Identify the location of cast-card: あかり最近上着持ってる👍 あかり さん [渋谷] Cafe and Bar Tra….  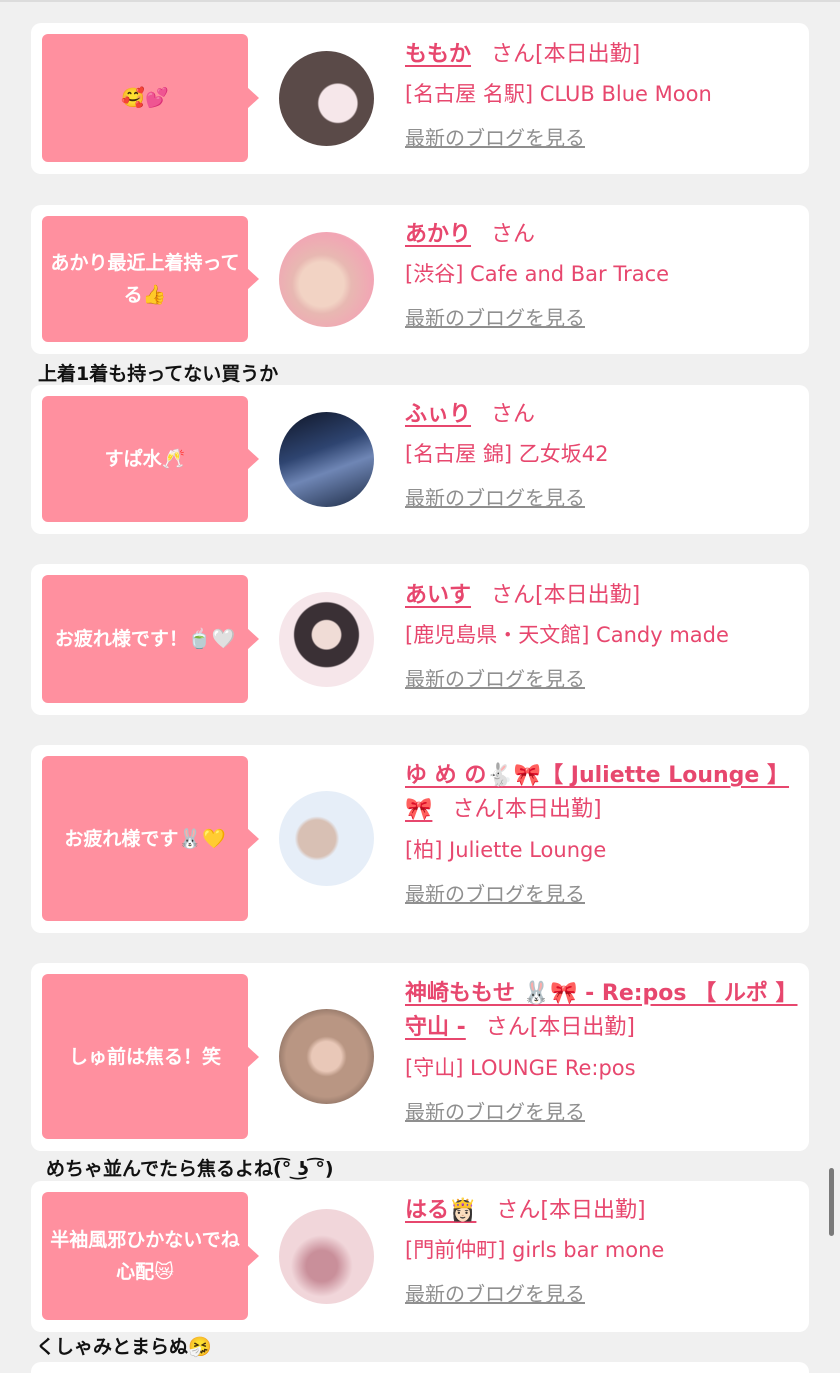
(420, 279).